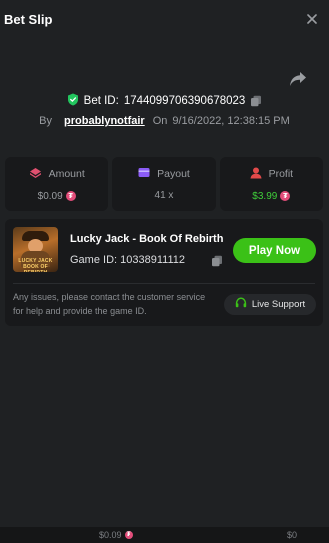 The image size is (329, 543). What do you see at coordinates (94, 260) in the screenshot?
I see `game-id-label: Game ID:` at bounding box center [94, 260].